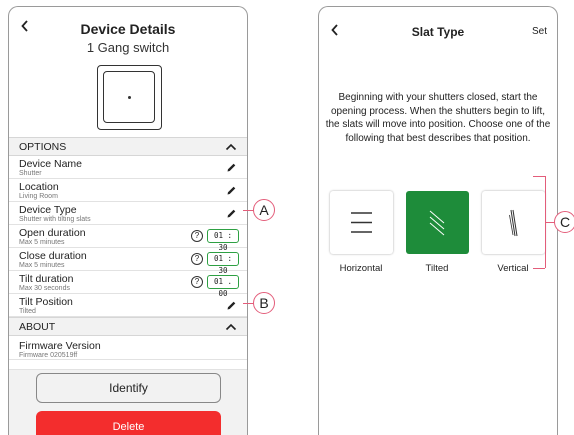 This screenshot has height=435, width=574. I want to click on row-label: Device Type, so click(48, 210).